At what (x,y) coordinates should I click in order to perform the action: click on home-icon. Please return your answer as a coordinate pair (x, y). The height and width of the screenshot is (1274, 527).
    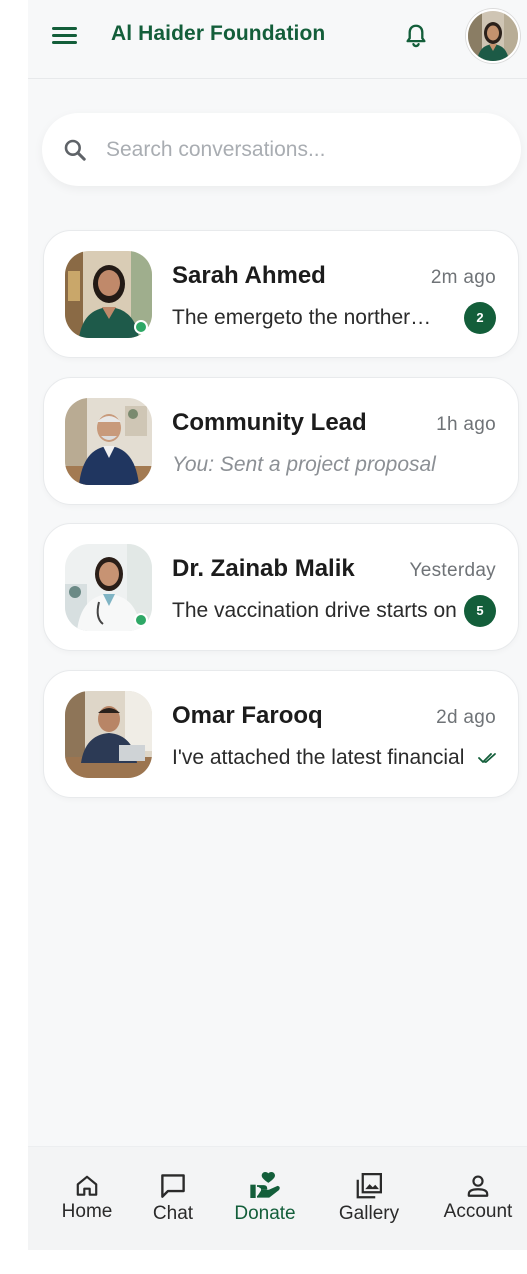
    Looking at the image, I should click on (87, 1185).